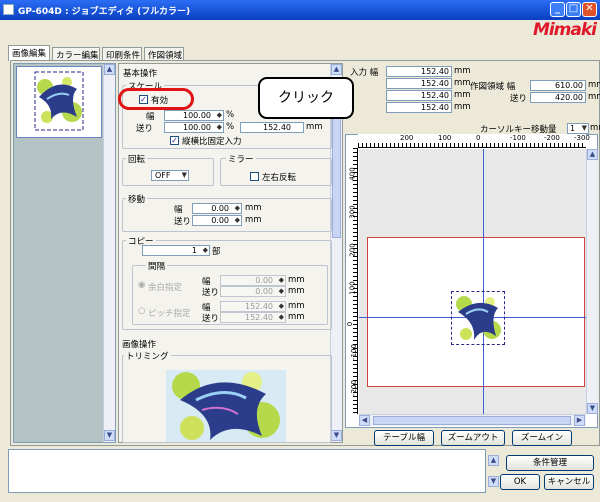 This screenshot has height=502, width=600. What do you see at coordinates (353, 352) in the screenshot?
I see `ruler-tick-label: -100` at bounding box center [353, 352].